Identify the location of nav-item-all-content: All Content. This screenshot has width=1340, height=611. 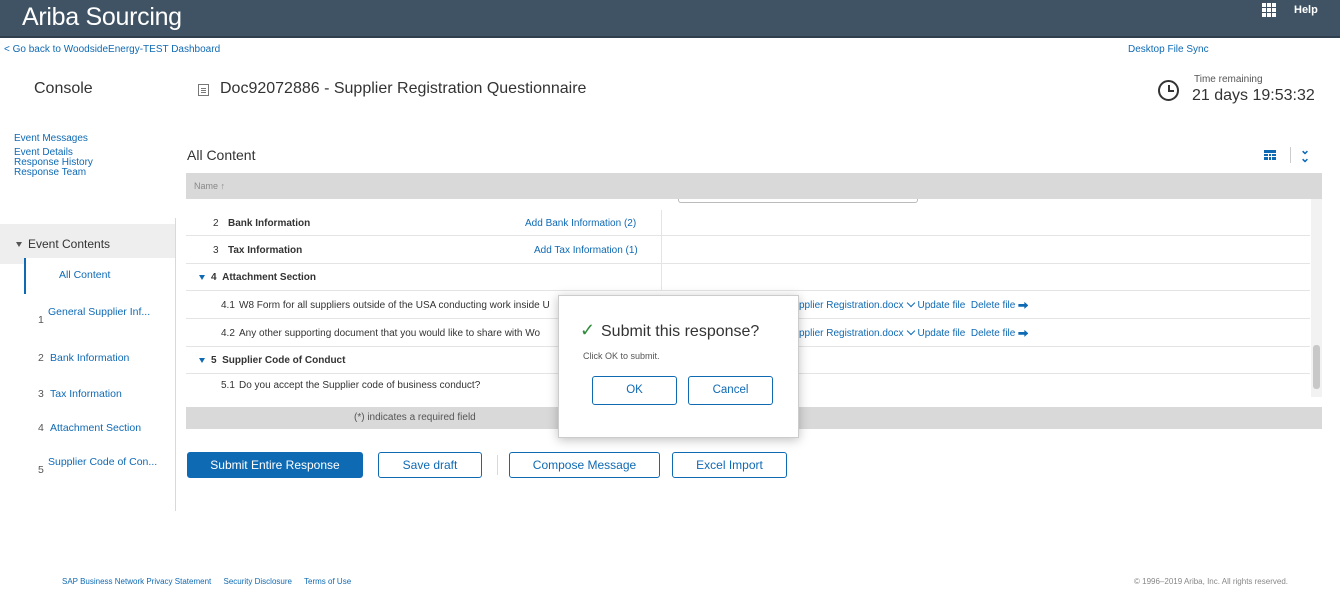
(99, 276).